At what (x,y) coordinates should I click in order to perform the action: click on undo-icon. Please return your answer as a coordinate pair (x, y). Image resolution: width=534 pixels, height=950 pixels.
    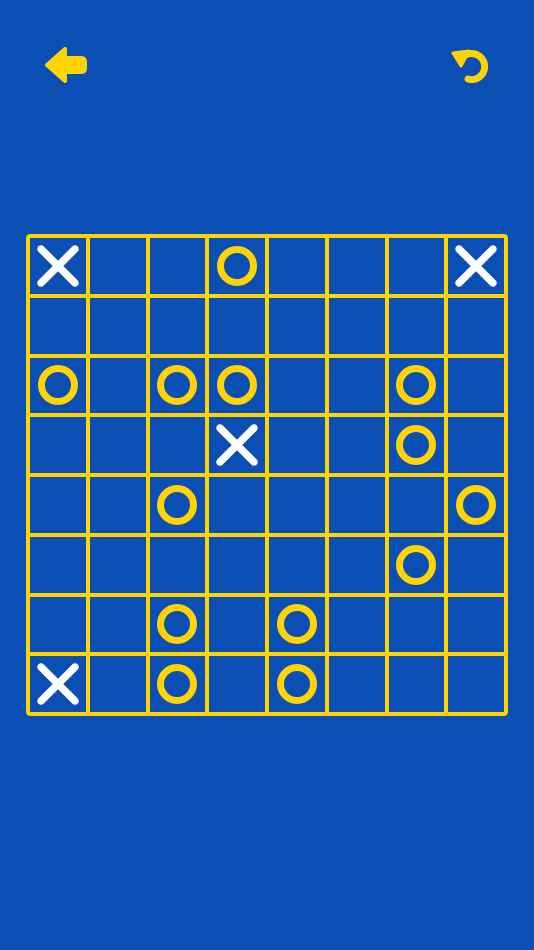
    Looking at the image, I should click on (470, 66).